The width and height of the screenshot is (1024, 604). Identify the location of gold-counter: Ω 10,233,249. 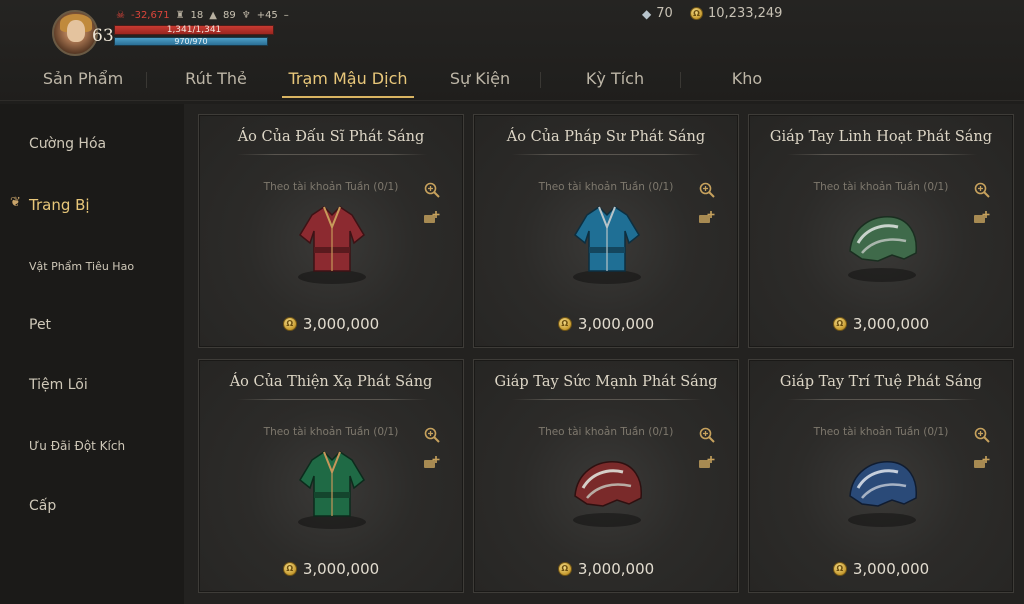
(736, 13).